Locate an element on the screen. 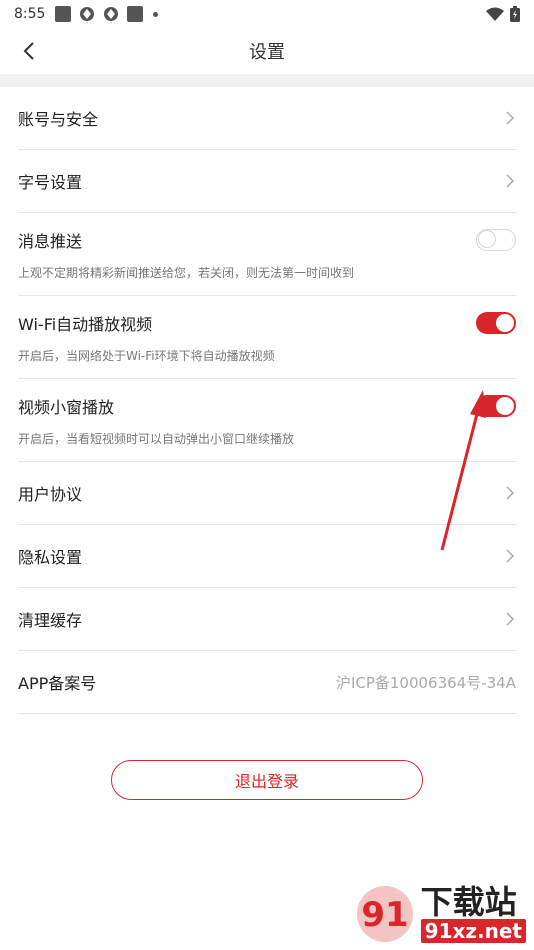 The image size is (534, 950). setting-label: 清理缓存 is located at coordinates (50, 620).